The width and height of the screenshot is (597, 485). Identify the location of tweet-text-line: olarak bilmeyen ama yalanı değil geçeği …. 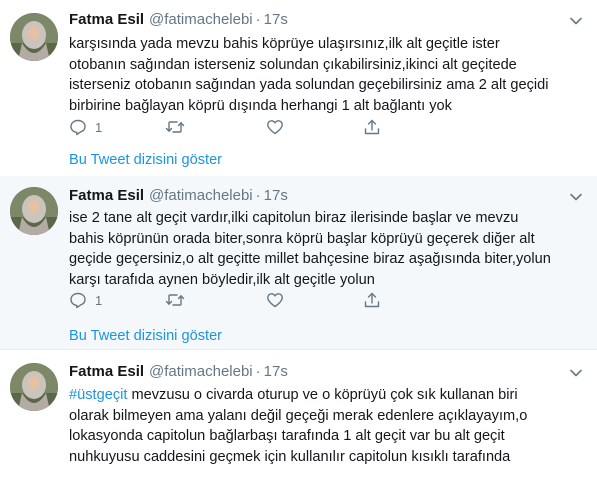
(298, 415).